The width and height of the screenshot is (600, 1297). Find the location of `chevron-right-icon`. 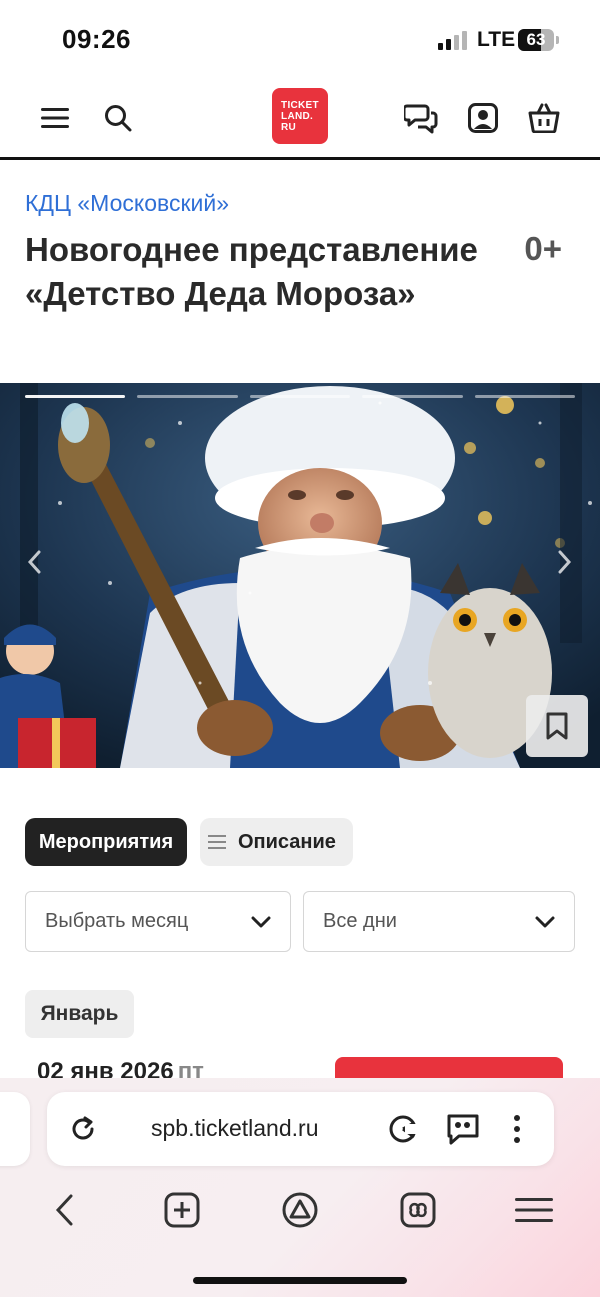

chevron-right-icon is located at coordinates (565, 562).